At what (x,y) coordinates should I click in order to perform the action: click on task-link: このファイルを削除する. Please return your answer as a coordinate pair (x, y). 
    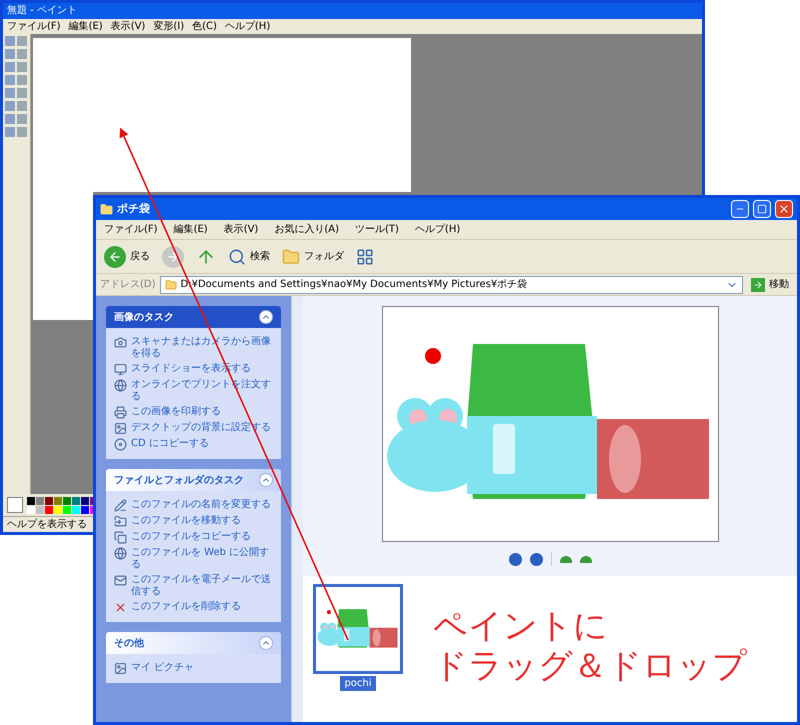
    Looking at the image, I should click on (186, 607).